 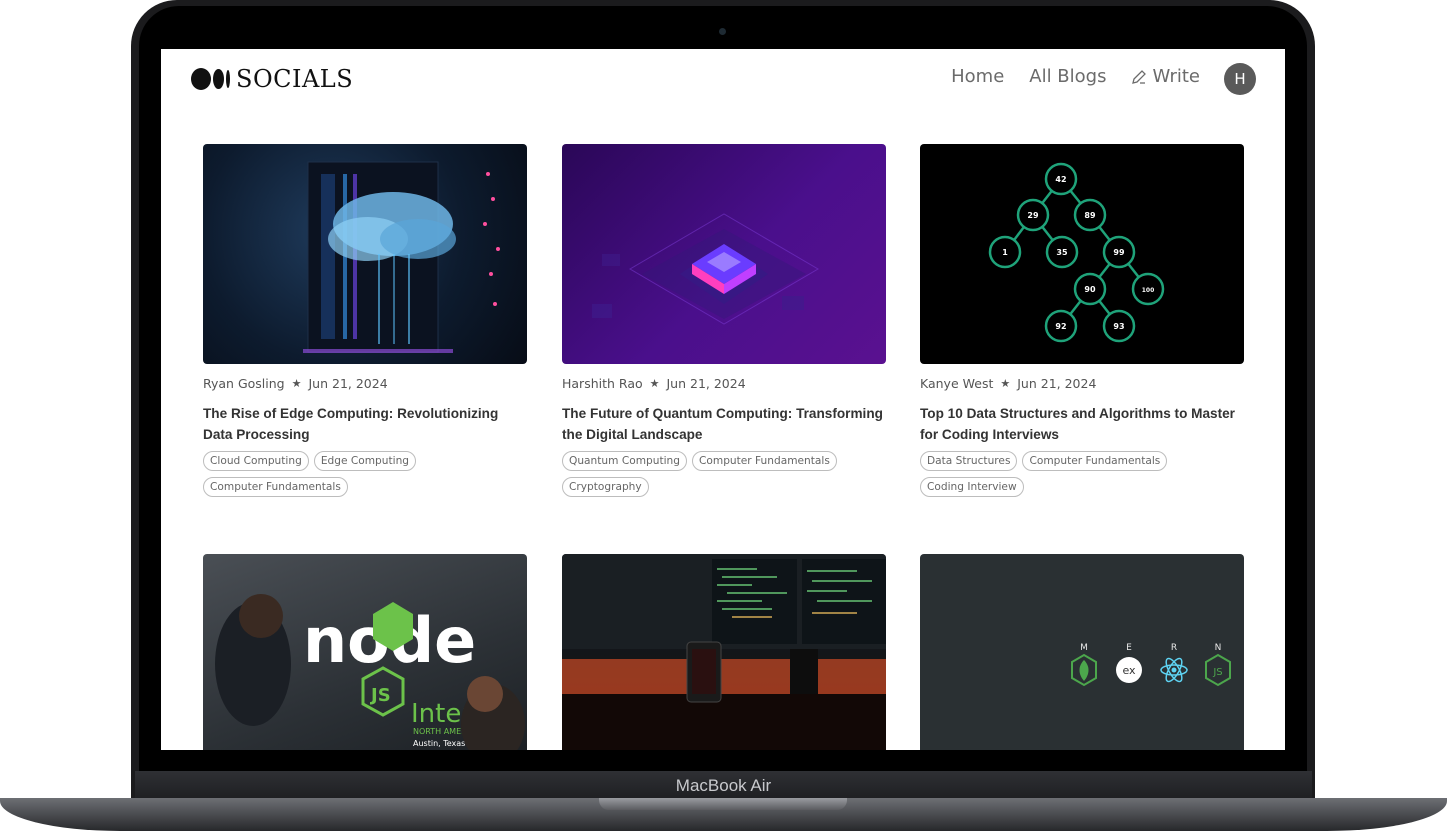 What do you see at coordinates (210, 79) in the screenshot?
I see `logo-mark-icon` at bounding box center [210, 79].